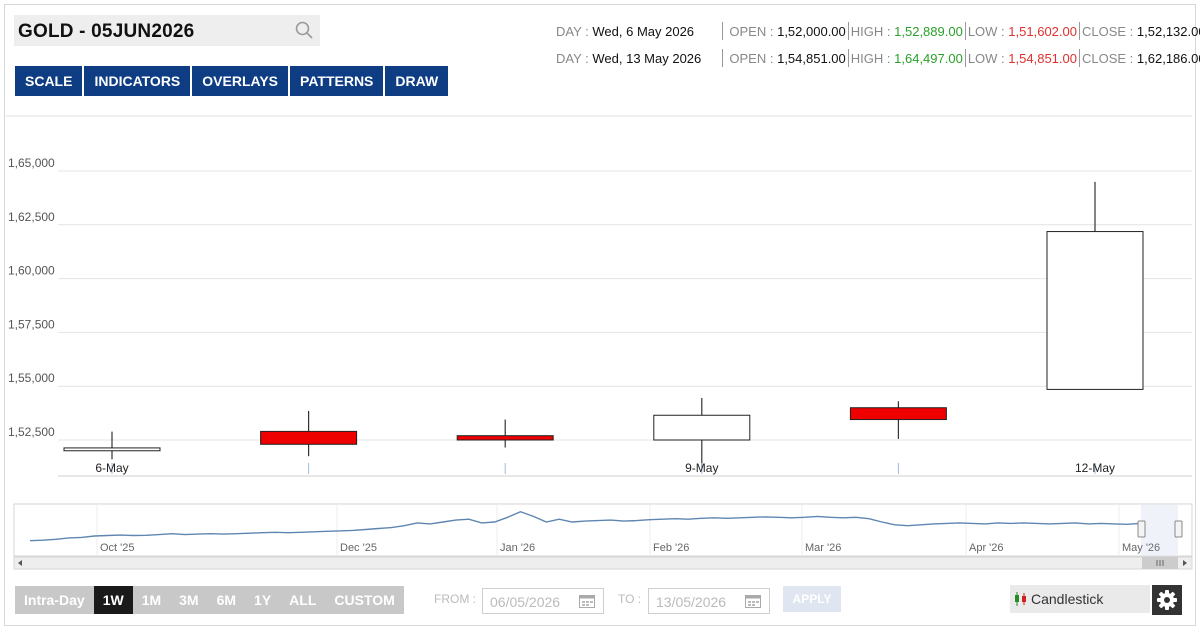 Image resolution: width=1200 pixels, height=628 pixels. I want to click on from-date-field: 06/05/2026, so click(543, 601).